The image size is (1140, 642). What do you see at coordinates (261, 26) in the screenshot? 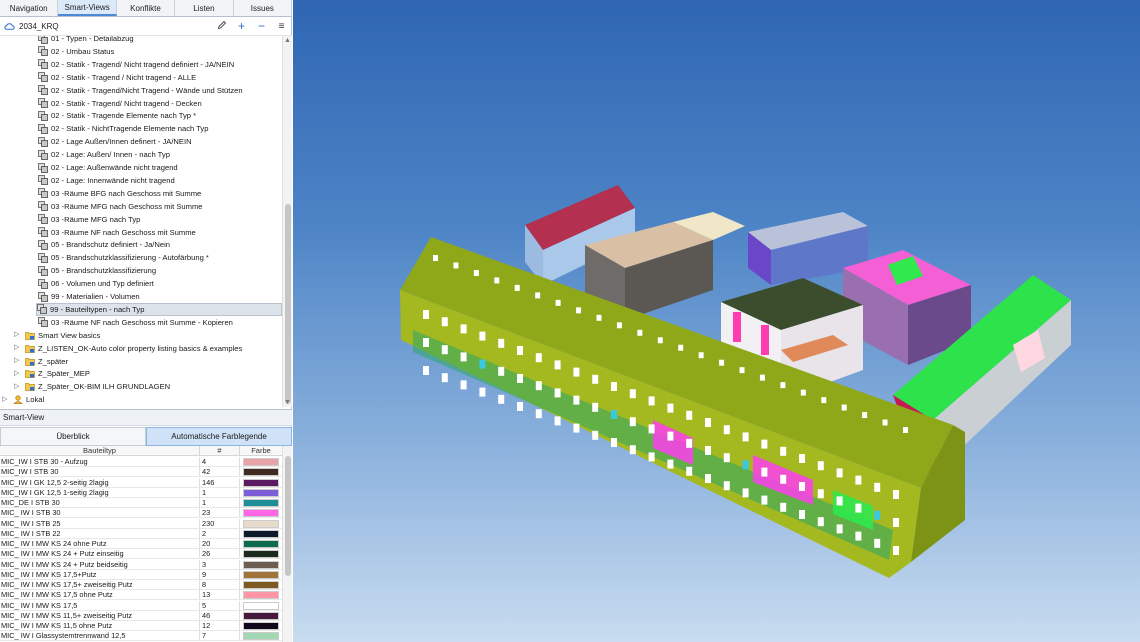
I see `minus-icon: −` at bounding box center [261, 26].